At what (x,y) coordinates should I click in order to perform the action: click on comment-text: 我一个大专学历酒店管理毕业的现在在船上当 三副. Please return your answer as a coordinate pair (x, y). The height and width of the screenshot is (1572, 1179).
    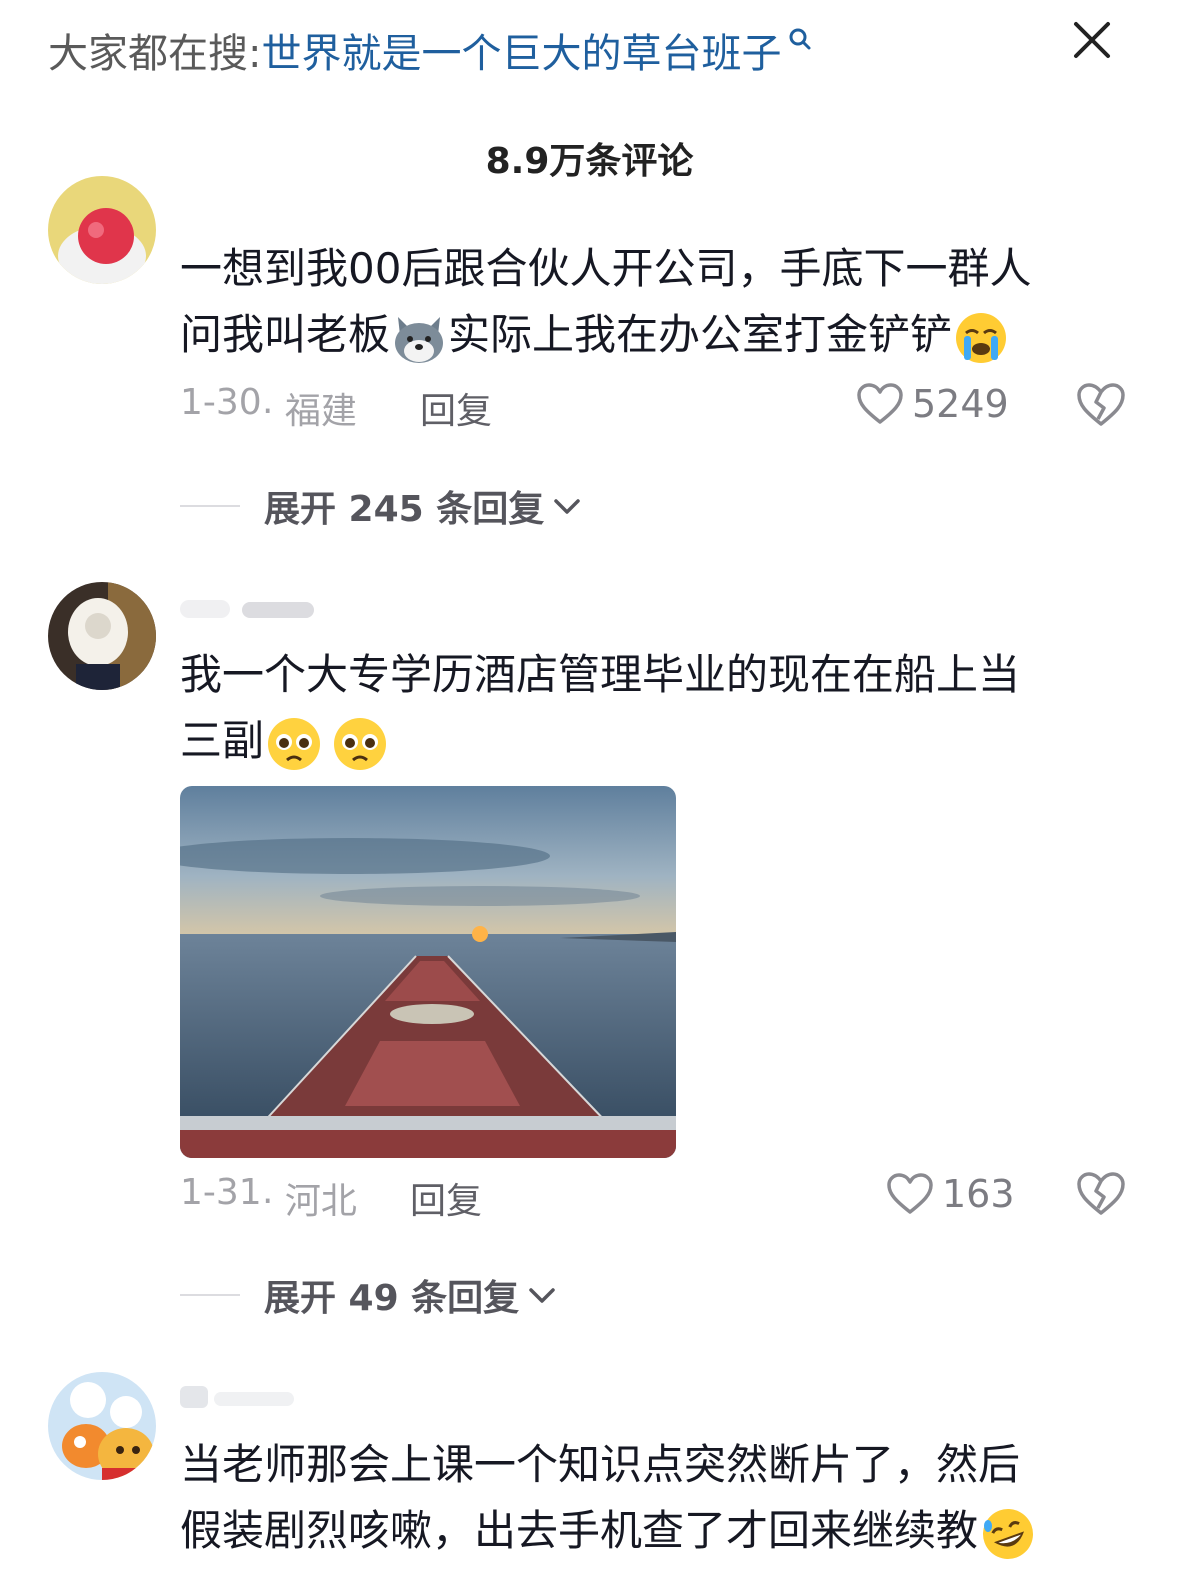
    Looking at the image, I should click on (660, 708).